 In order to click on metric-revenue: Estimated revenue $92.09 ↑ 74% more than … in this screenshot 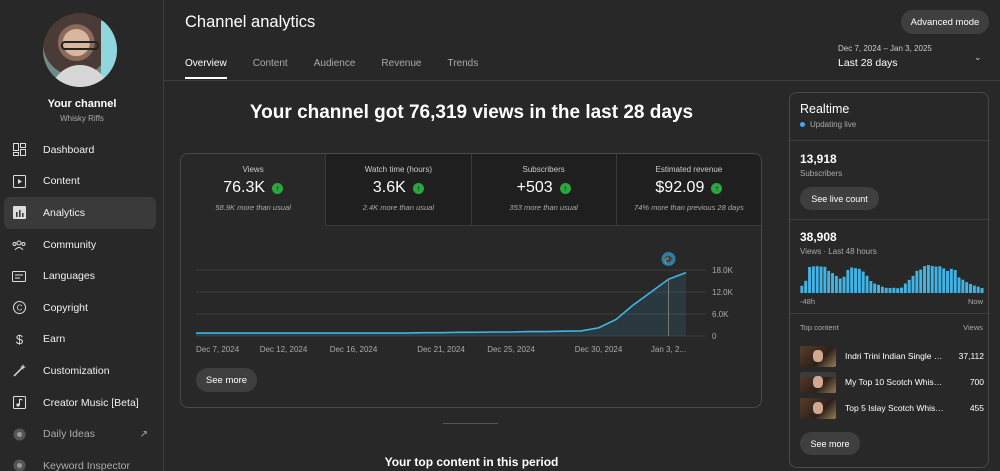, I will do `click(688, 190)`.